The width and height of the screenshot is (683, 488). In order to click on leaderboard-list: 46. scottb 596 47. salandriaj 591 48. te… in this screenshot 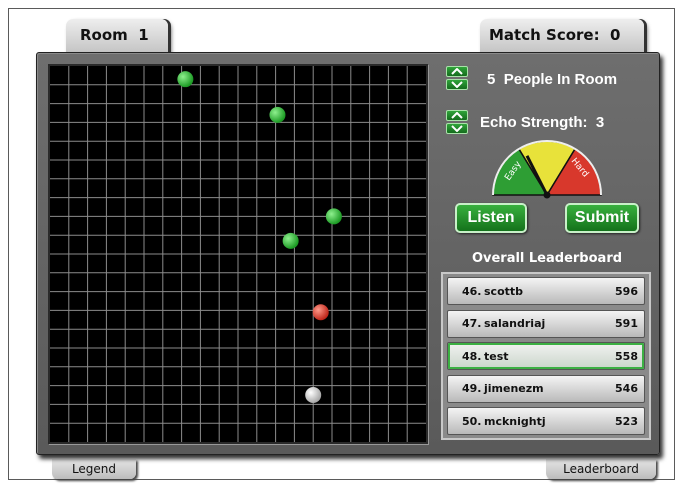, I will do `click(546, 356)`.